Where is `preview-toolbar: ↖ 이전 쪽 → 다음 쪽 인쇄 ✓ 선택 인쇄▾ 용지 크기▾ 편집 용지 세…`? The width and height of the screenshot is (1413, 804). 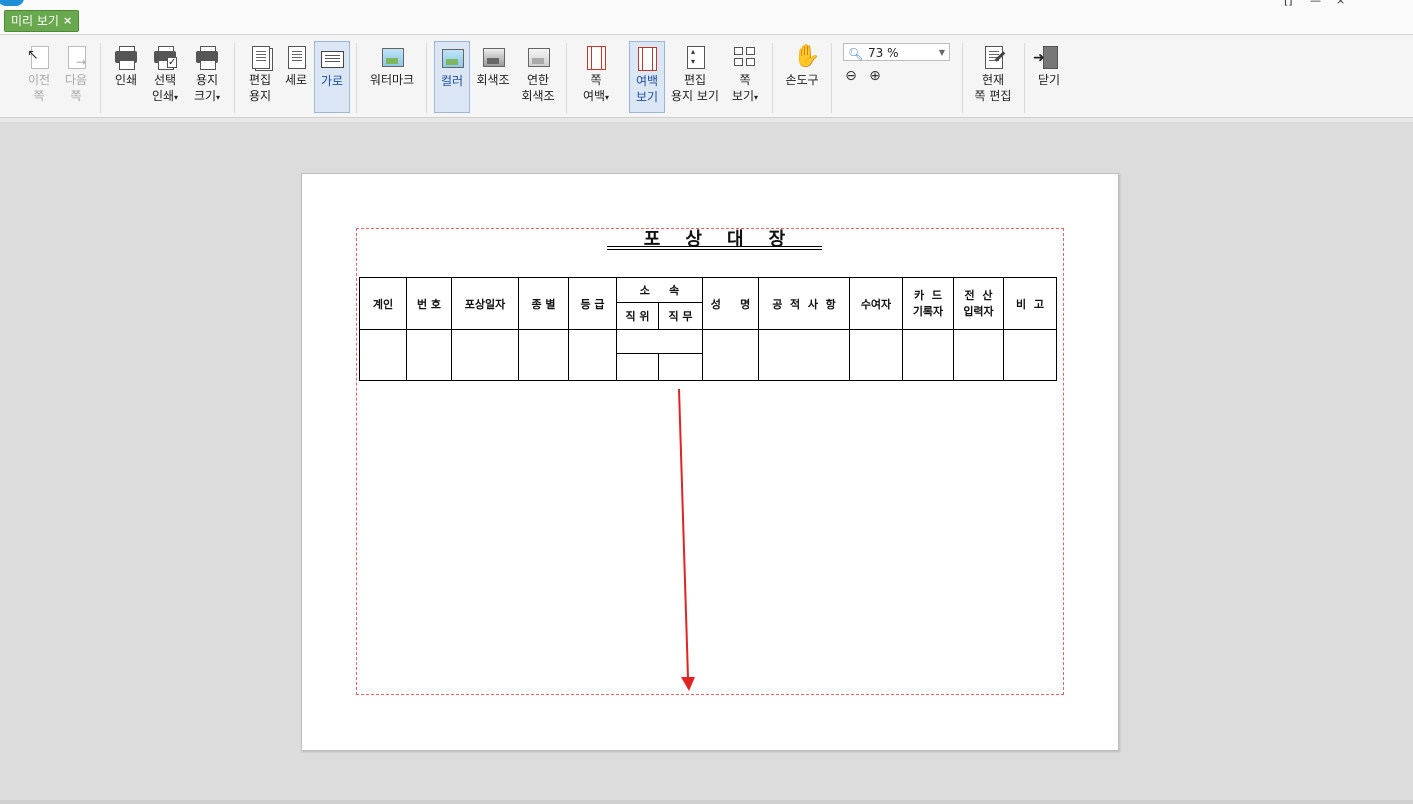
preview-toolbar: ↖ 이전 쪽 → 다음 쪽 인쇄 ✓ 선택 인쇄▾ 용지 크기▾ 편집 용지 세… is located at coordinates (706, 76).